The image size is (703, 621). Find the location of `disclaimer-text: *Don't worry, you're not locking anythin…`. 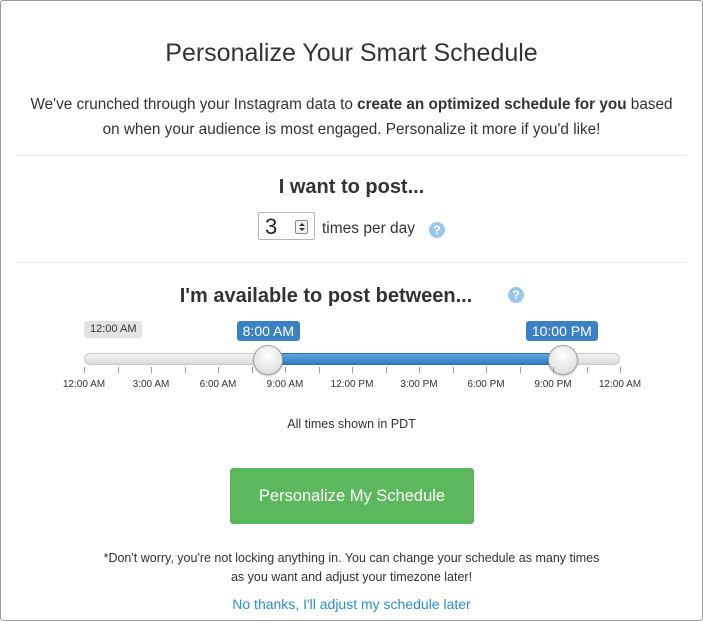

disclaimer-text: *Don't worry, you're not locking anythin… is located at coordinates (351, 567).